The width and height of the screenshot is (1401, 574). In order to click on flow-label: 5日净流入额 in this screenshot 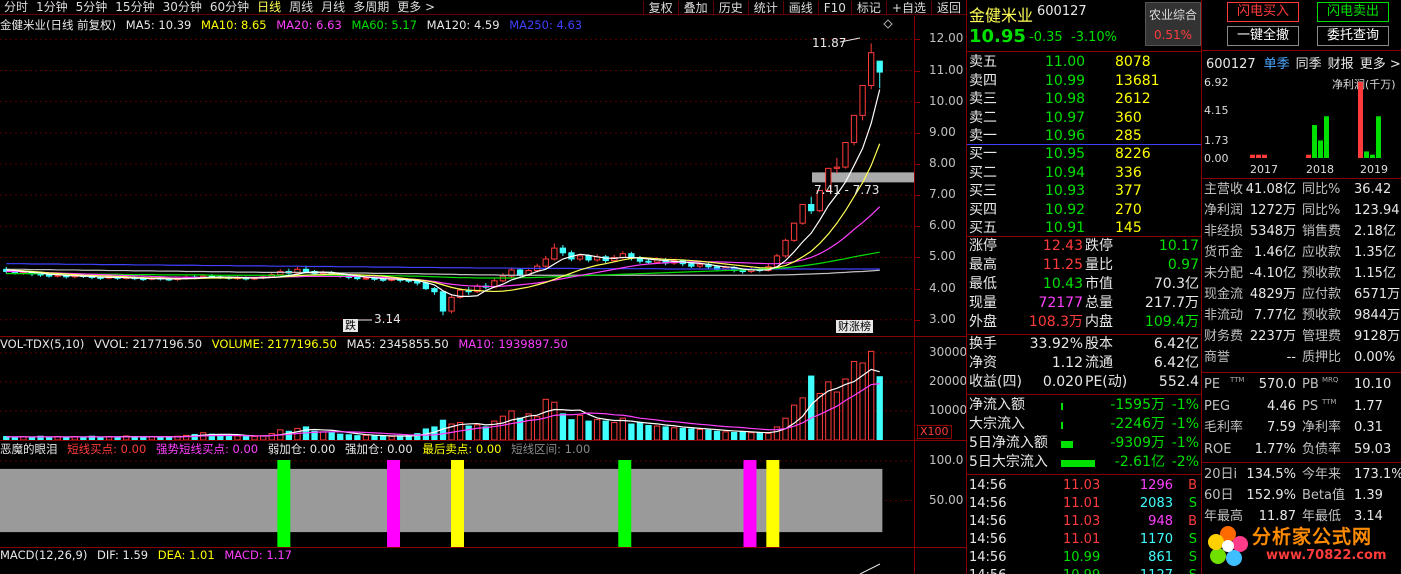, I will do `click(1008, 443)`.